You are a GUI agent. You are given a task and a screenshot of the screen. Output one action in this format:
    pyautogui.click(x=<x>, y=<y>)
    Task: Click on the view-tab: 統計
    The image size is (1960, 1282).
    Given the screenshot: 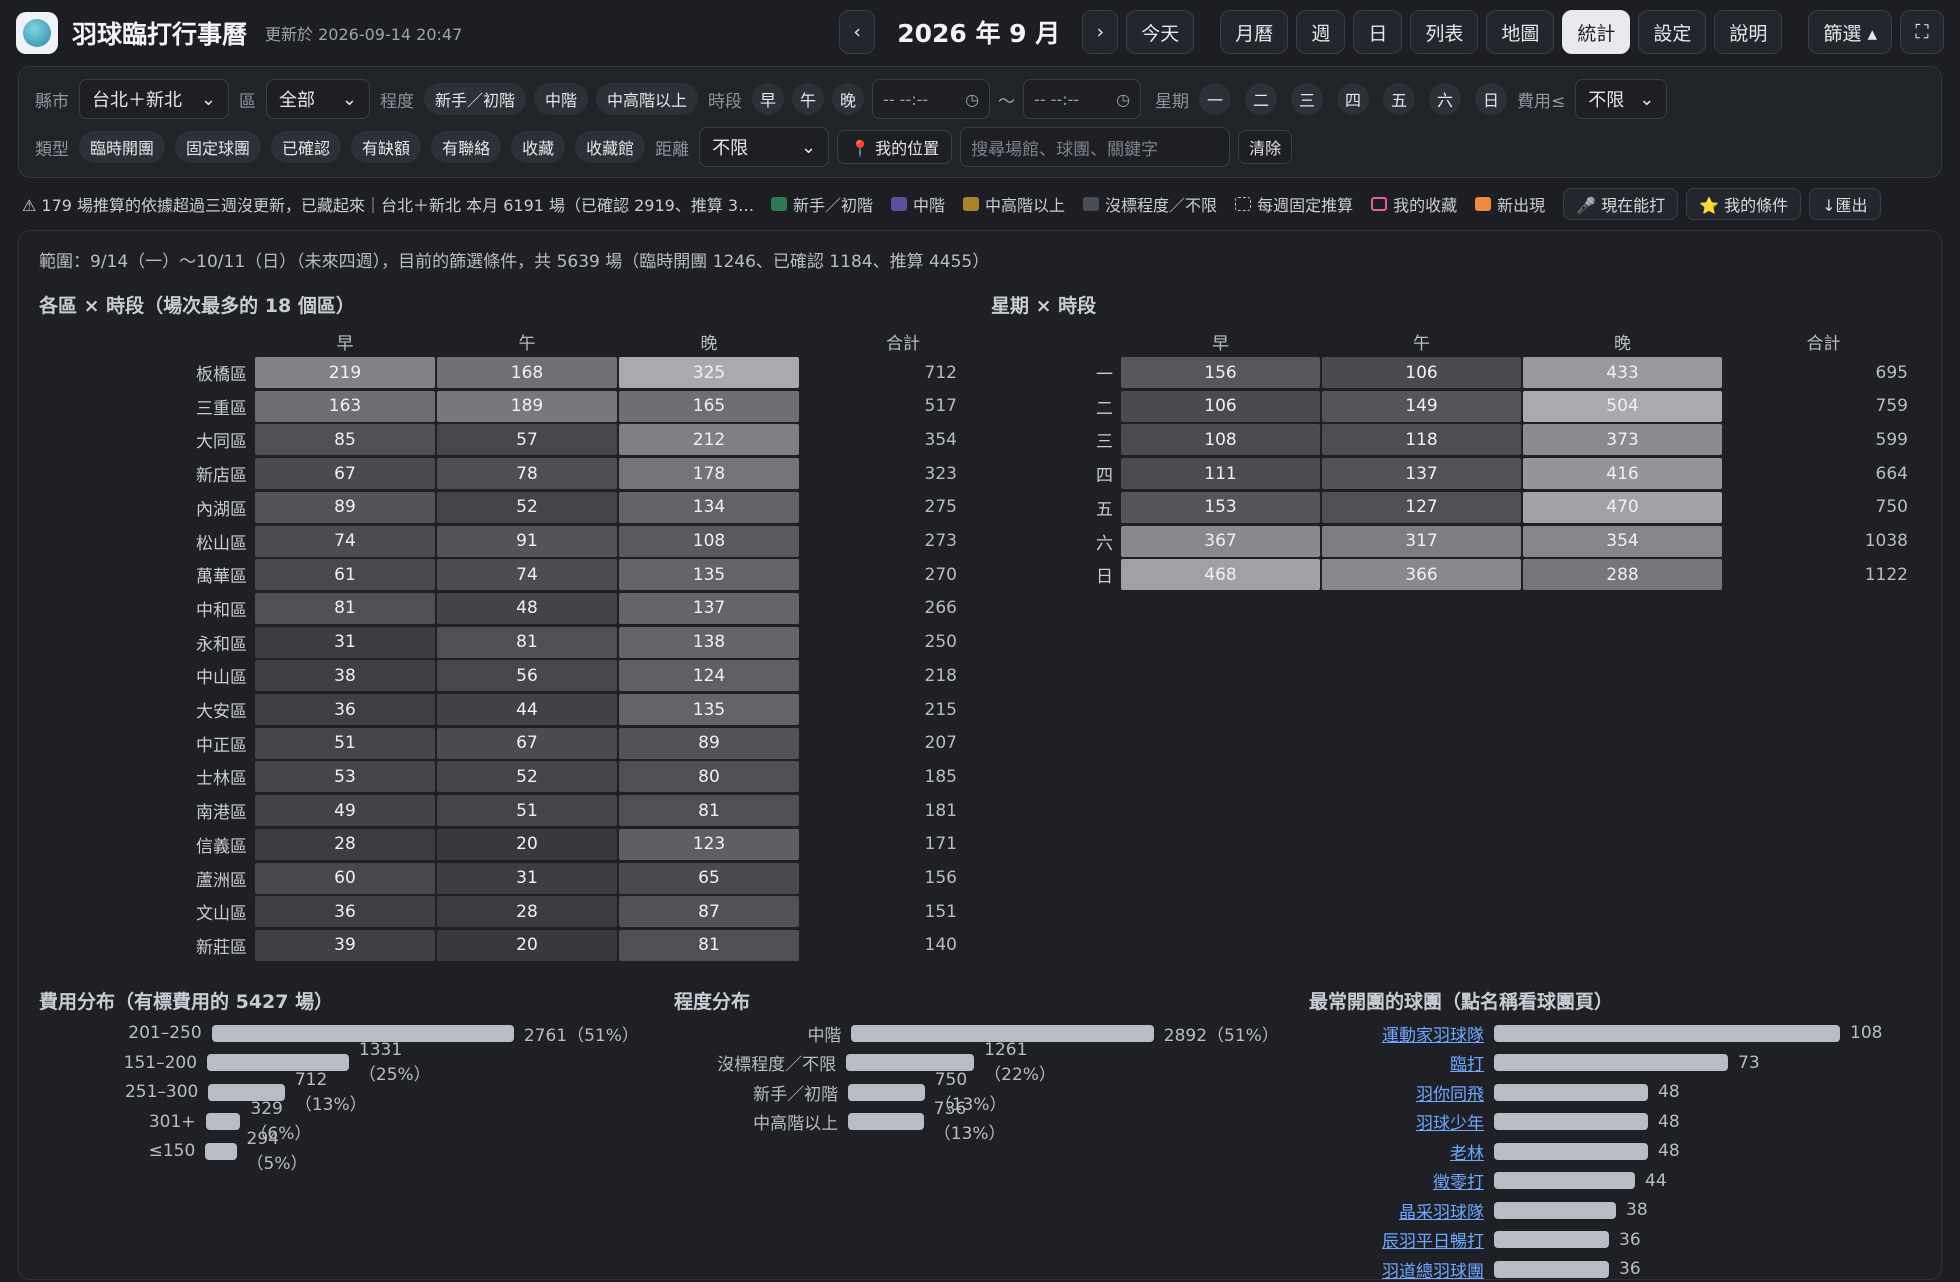 What is the action you would take?
    pyautogui.click(x=1596, y=32)
    